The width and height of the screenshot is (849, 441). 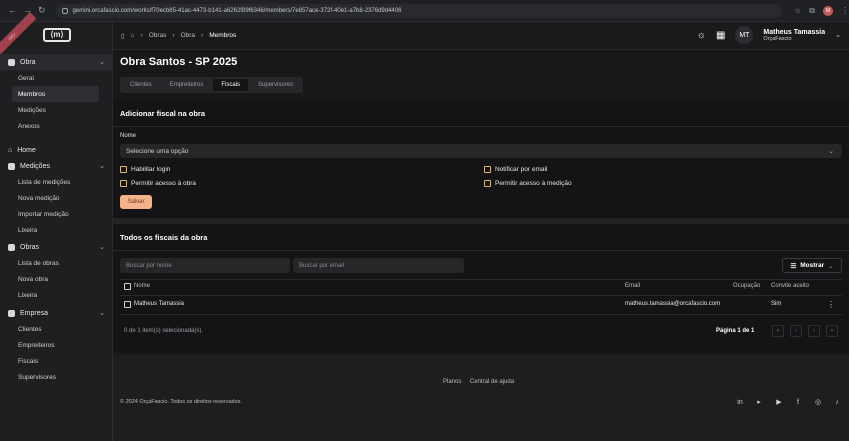 I want to click on allow-medicao-label: Permitir acesso à medição, so click(x=533, y=183).